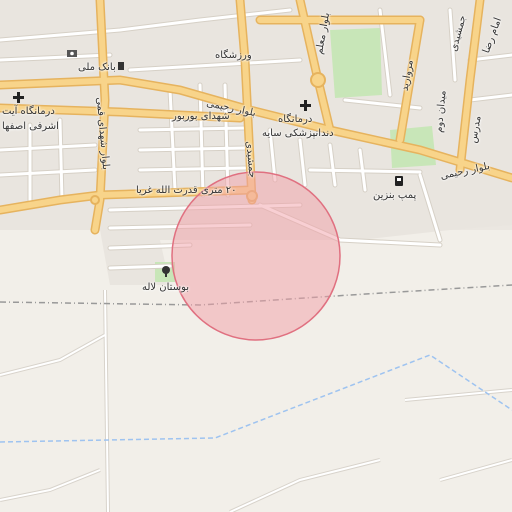  Describe the element at coordinates (233, 55) in the screenshot. I see `label-varzeshgah: ورزشگاه` at that location.